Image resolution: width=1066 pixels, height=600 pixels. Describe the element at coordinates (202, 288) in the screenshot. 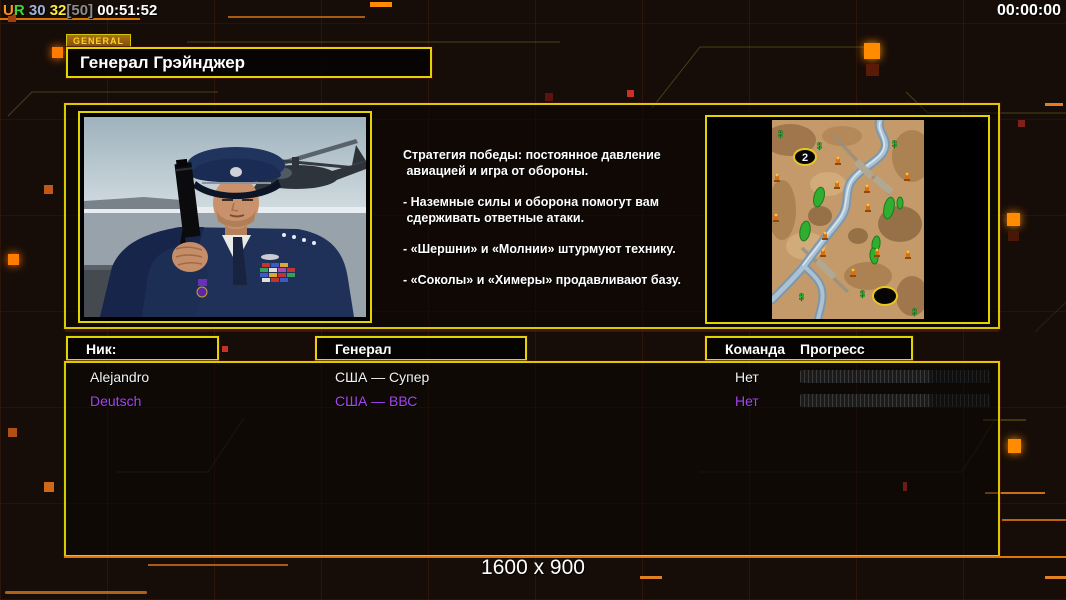

I see `purple-heart-medal` at that location.